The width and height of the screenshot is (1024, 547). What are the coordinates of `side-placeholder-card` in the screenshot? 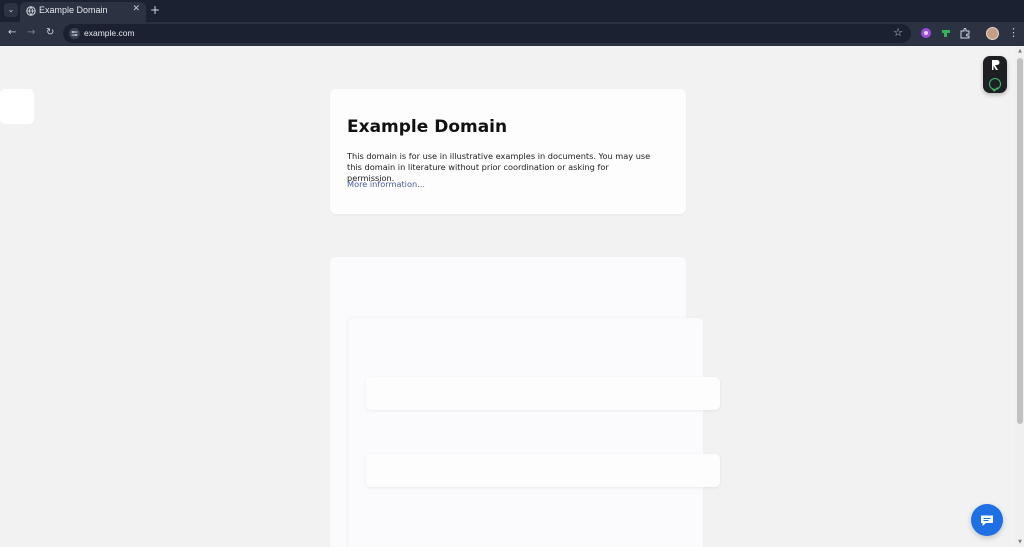 It's located at (17, 106).